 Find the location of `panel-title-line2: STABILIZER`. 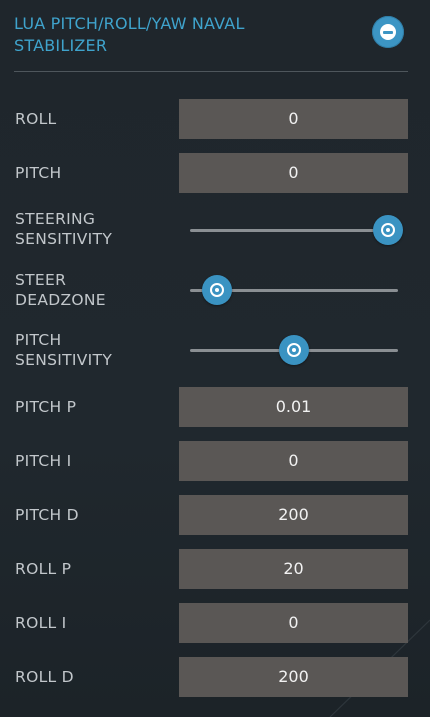

panel-title-line2: STABILIZER is located at coordinates (61, 45).